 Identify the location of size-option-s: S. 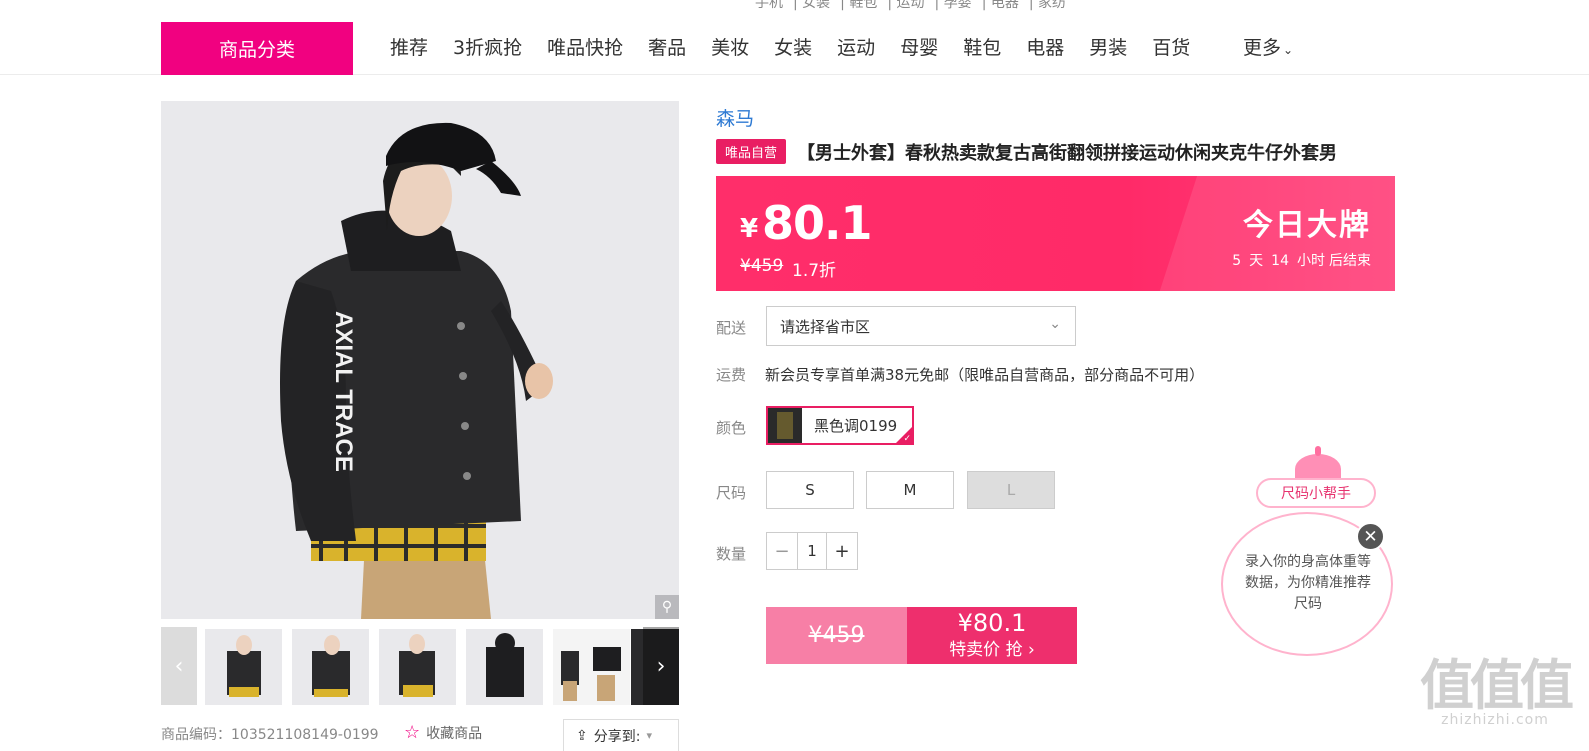
(810, 490).